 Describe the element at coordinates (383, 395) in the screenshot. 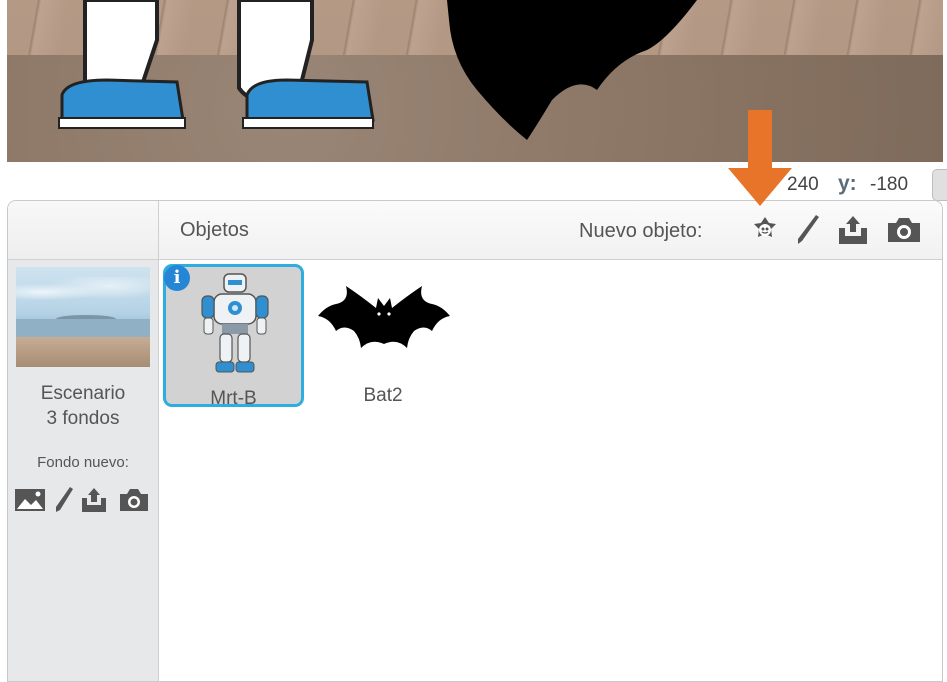

I see `sprite-name: Bat2` at that location.